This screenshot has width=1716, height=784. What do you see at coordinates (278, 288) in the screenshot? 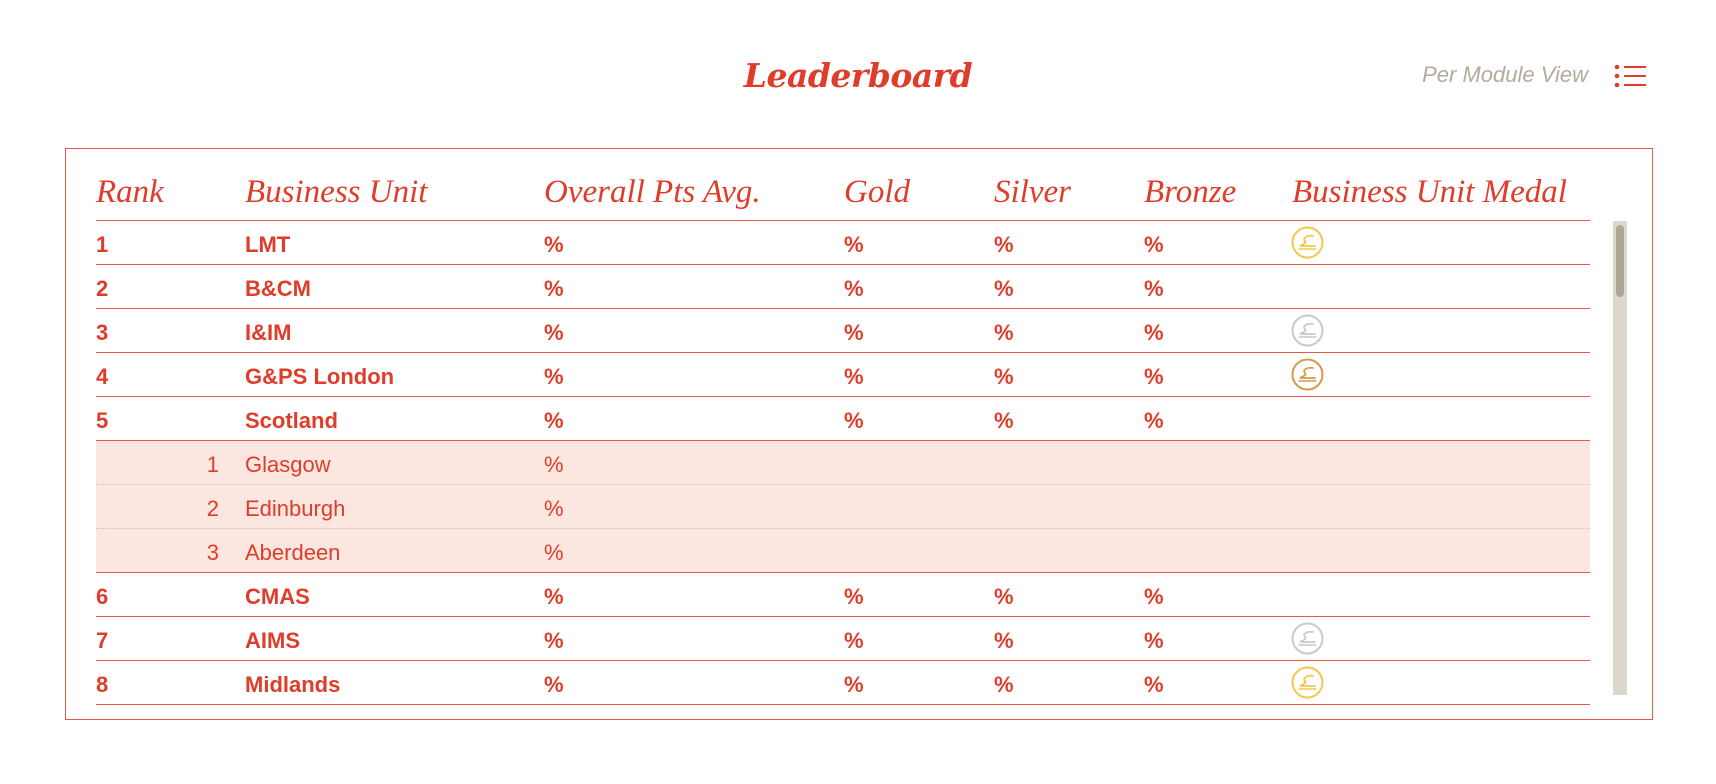
I see `cell-unit: B&CM` at bounding box center [278, 288].